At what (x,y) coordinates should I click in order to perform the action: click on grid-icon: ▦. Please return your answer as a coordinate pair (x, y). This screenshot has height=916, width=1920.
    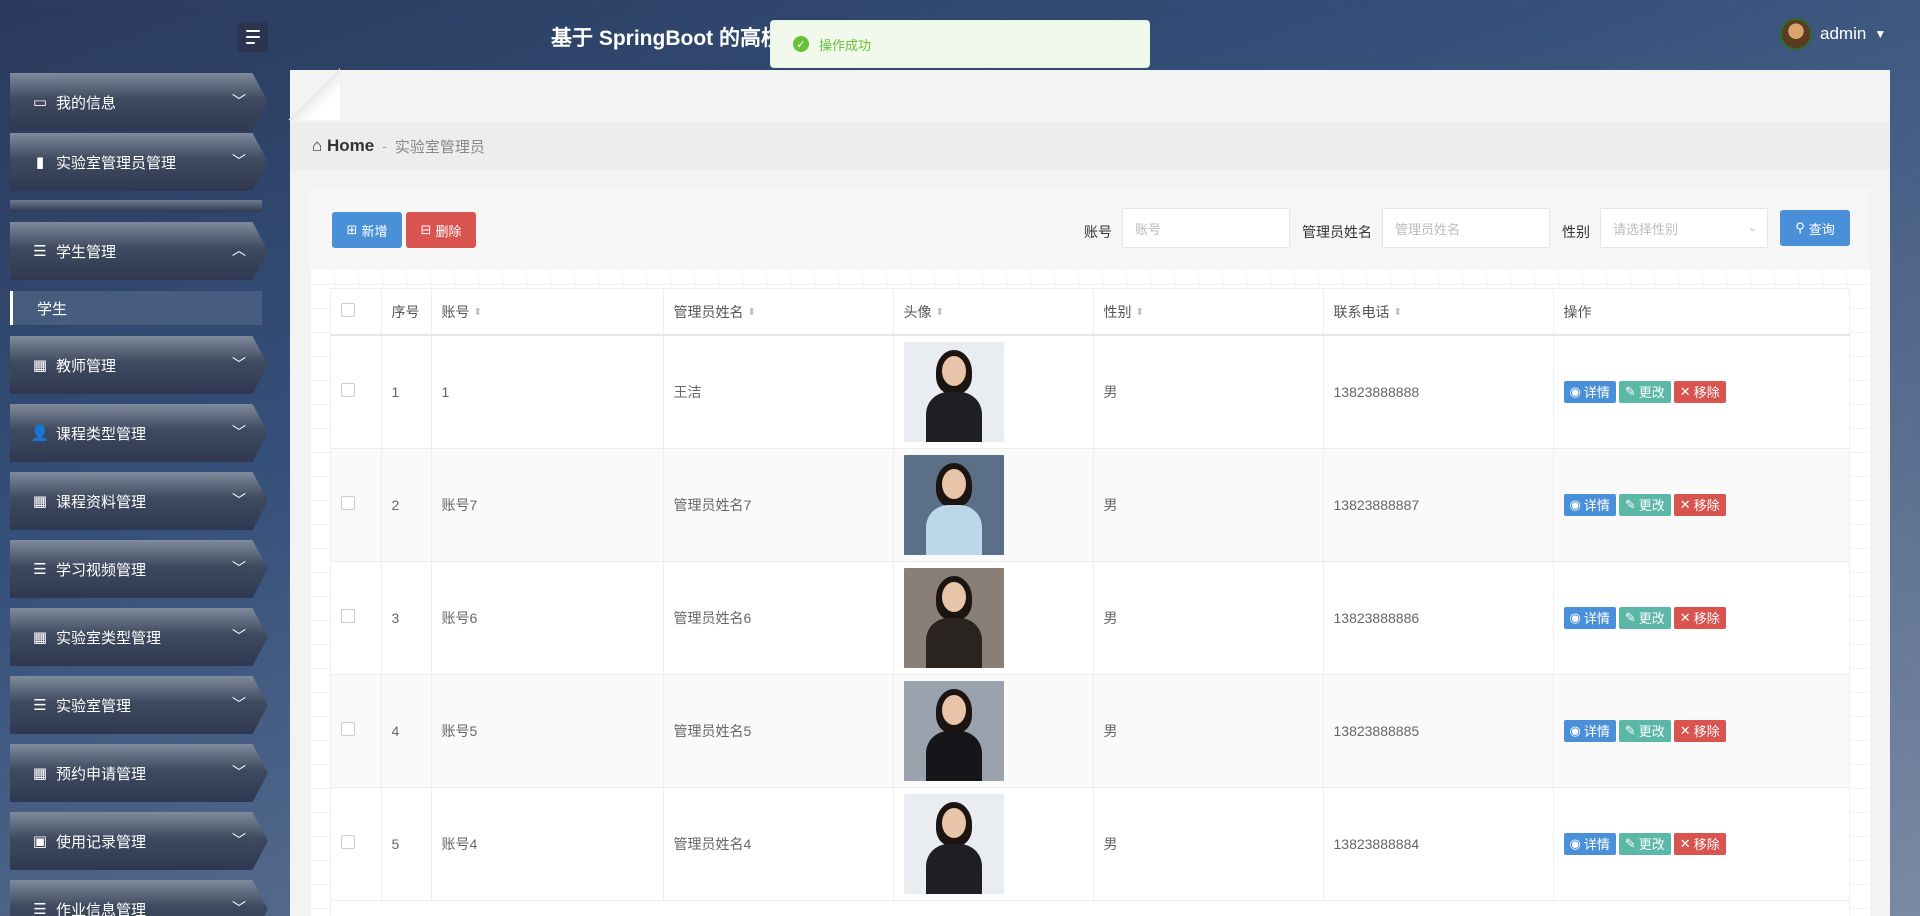
    Looking at the image, I should click on (40, 365).